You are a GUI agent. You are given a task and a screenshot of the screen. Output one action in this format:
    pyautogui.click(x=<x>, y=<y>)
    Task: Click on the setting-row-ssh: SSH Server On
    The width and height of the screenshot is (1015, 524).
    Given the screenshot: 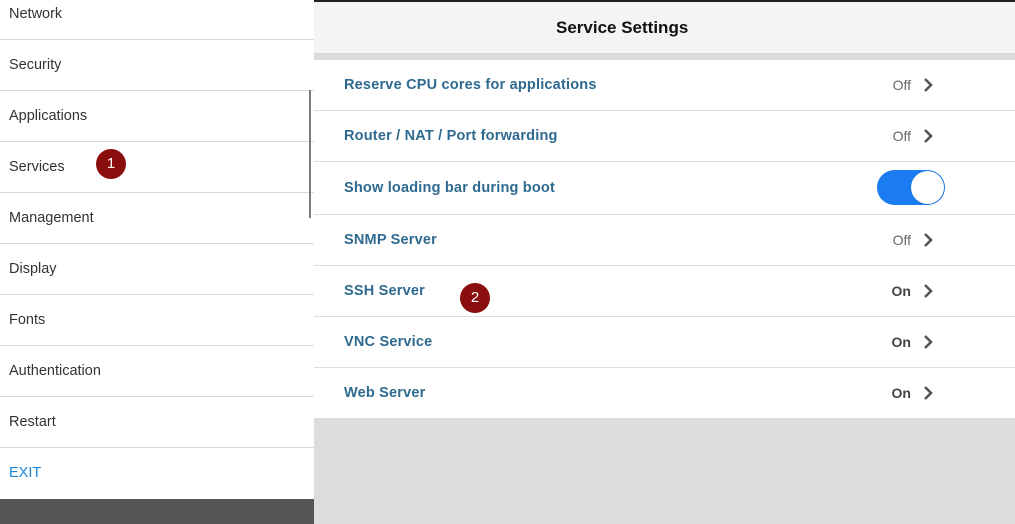 What is the action you would take?
    pyautogui.click(x=664, y=291)
    